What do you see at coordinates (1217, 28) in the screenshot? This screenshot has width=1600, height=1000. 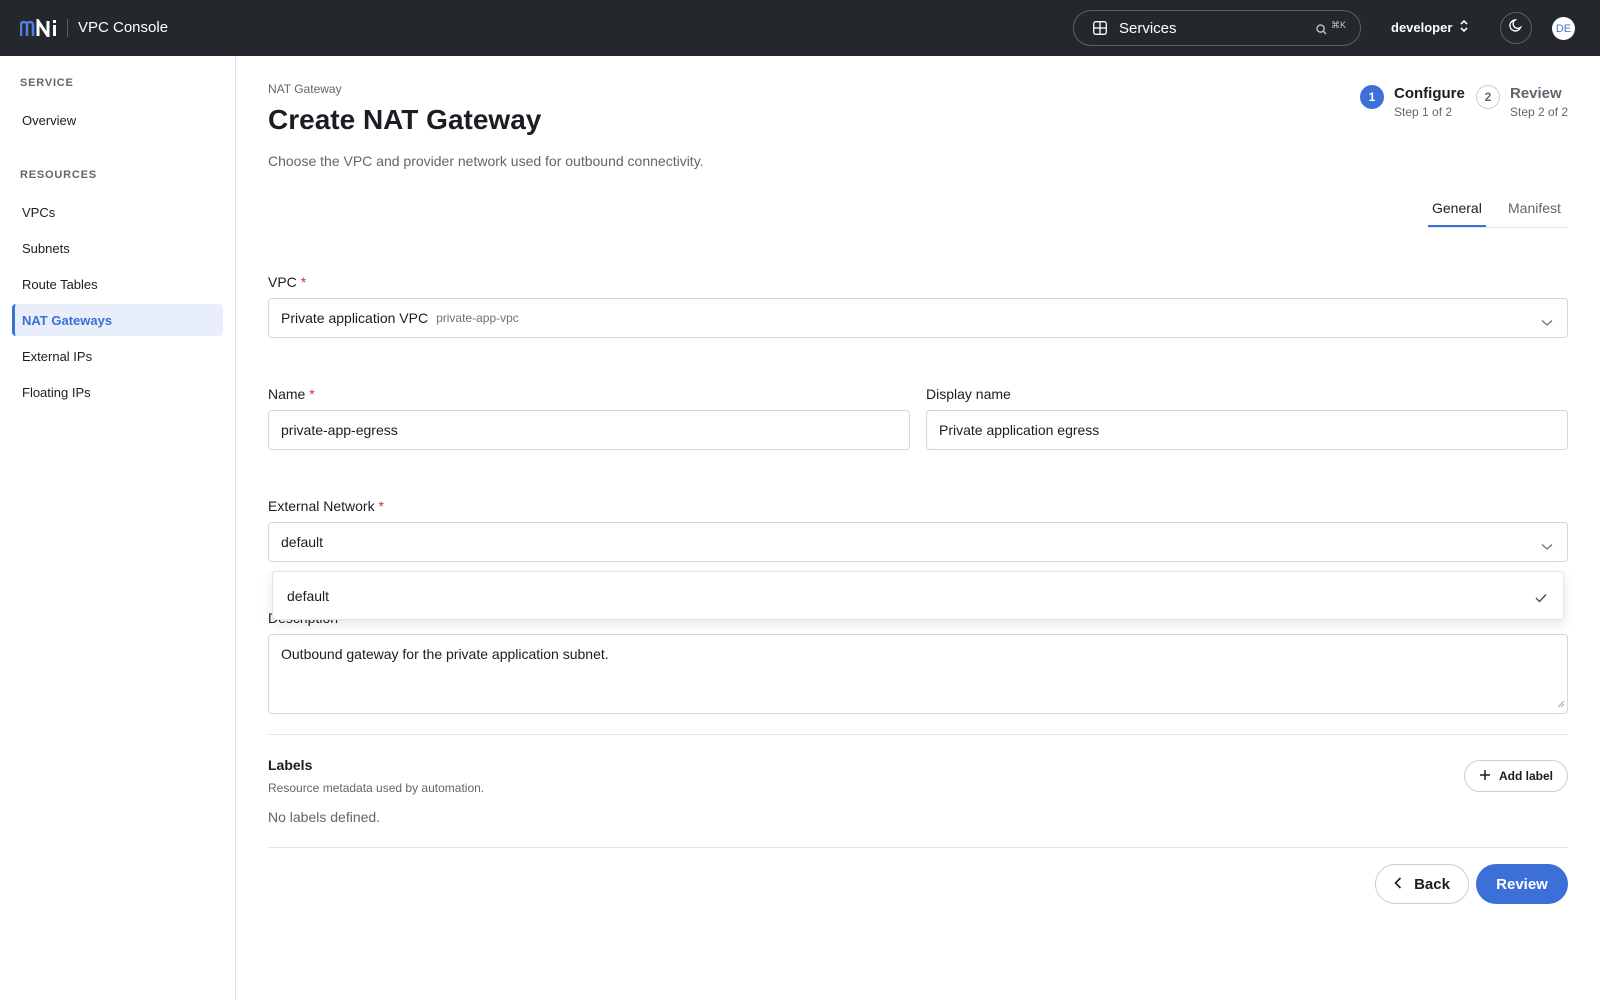 I see `services-search: Services ⌘K` at bounding box center [1217, 28].